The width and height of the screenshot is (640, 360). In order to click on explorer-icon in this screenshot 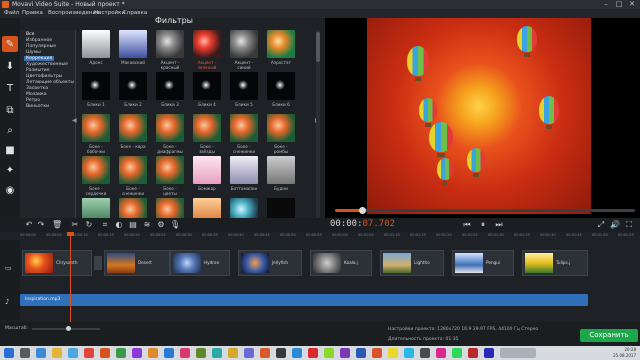, I will do `click(57, 353)`.